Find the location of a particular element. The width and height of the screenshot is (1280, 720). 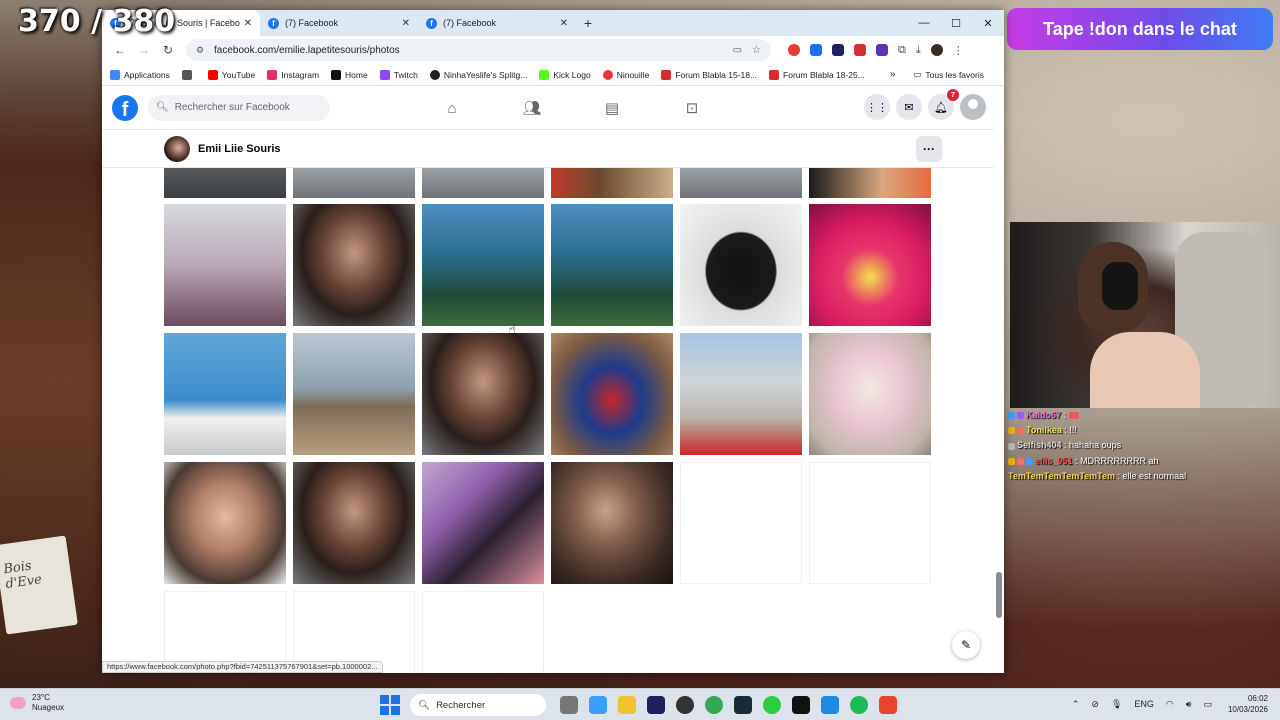

steam-icon is located at coordinates (742, 705).